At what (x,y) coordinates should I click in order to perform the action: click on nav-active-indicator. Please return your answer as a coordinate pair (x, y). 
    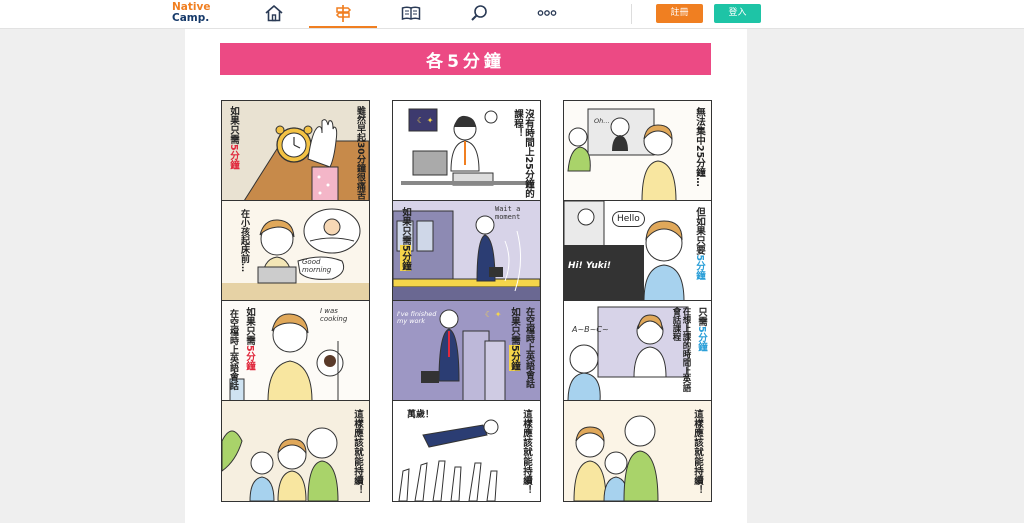
    Looking at the image, I should click on (343, 27).